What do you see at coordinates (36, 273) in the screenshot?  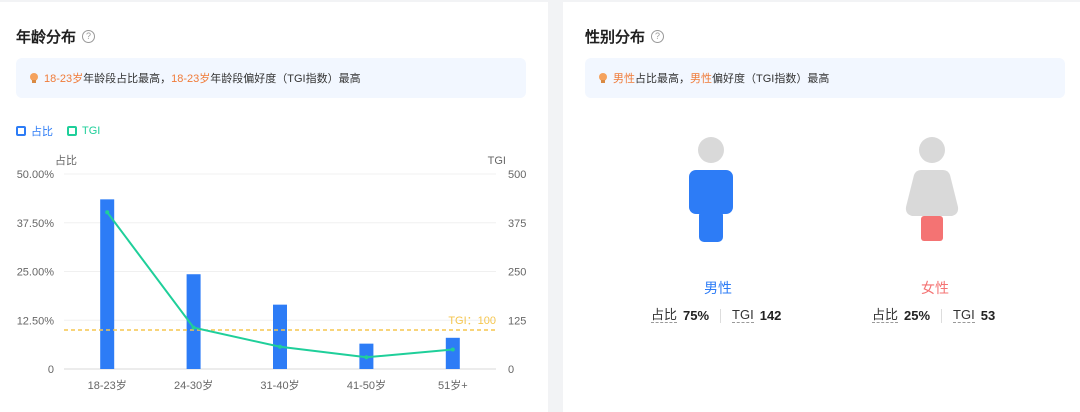 I see `y-tick-label-left: 25.00%` at bounding box center [36, 273].